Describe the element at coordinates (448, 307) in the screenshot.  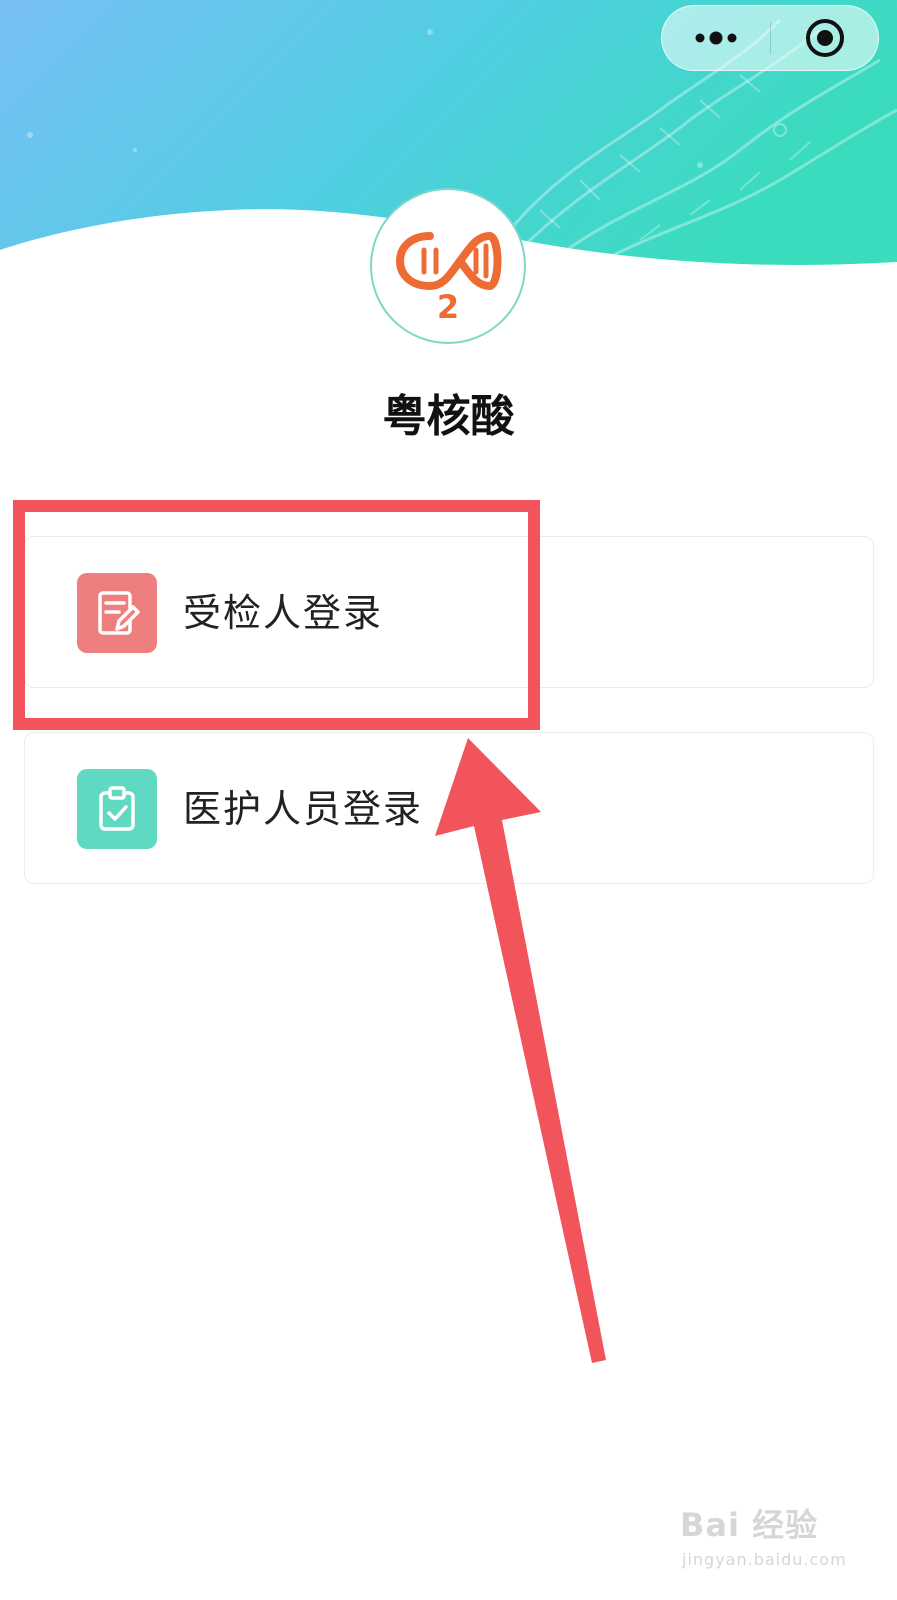
I see `logo-subscript-text: 2` at that location.